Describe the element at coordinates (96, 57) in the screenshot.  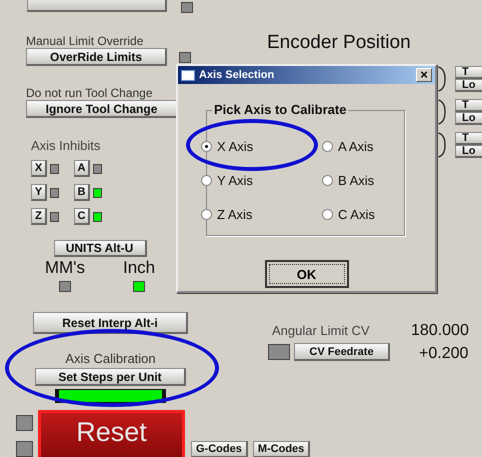
I see `override-limits-button: OverRide Limits` at that location.